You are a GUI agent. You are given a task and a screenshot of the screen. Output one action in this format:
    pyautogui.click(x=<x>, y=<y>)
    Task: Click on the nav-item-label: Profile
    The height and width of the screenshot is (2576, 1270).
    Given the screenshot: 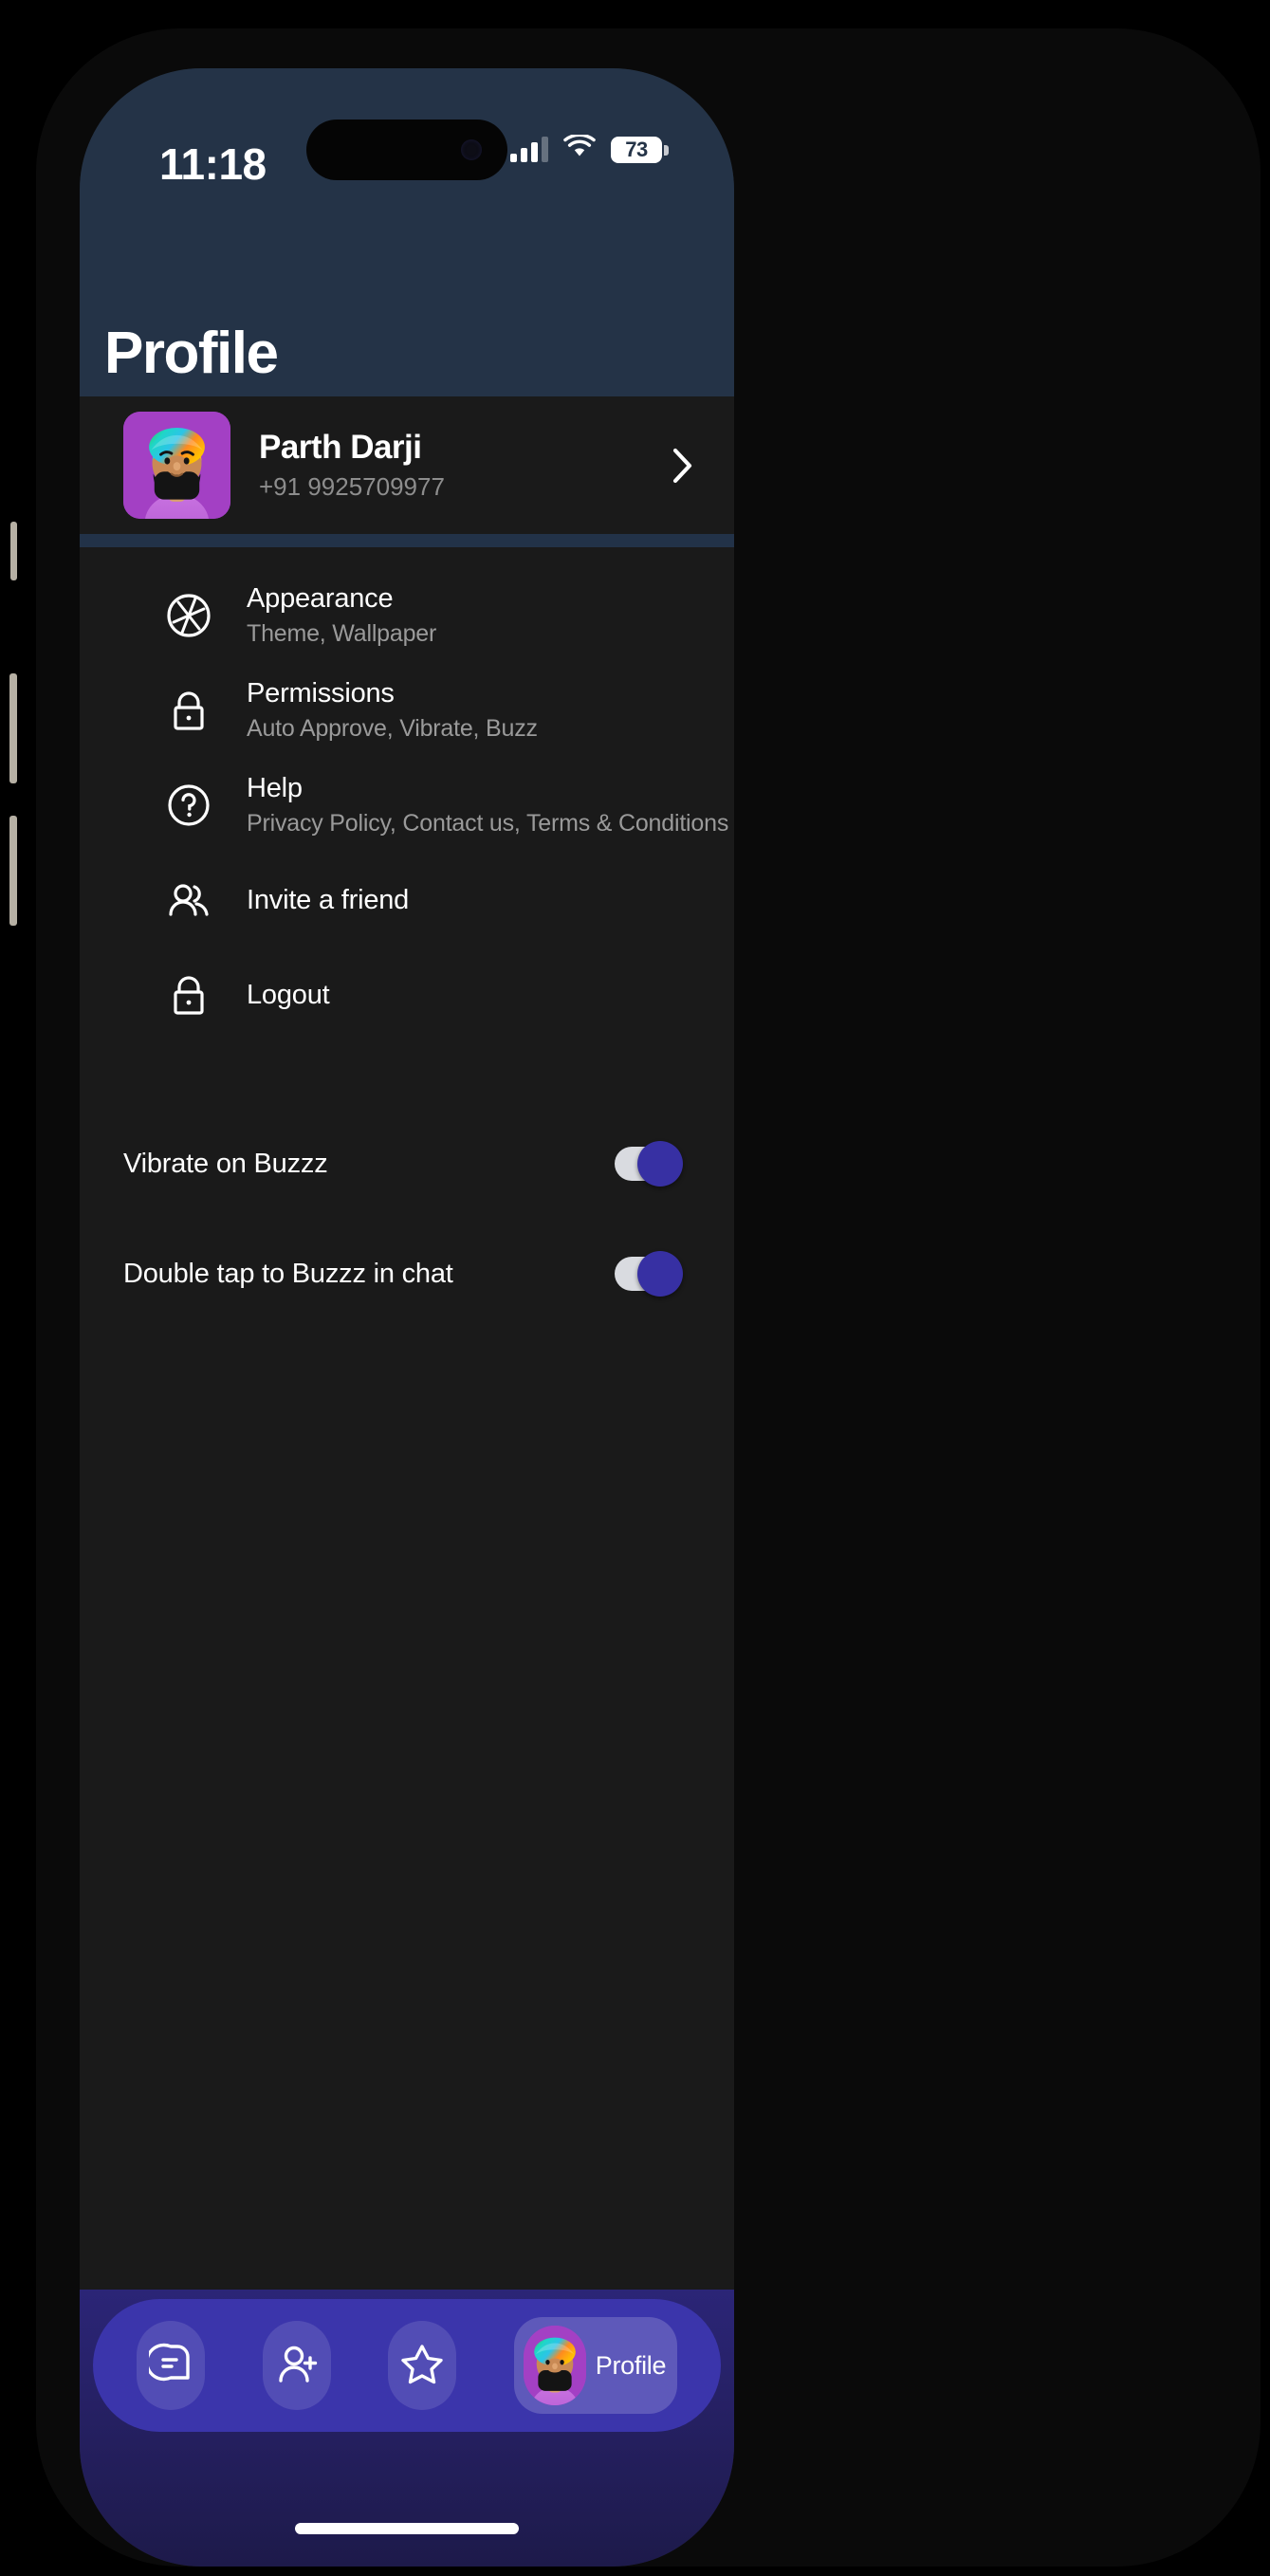 What is the action you would take?
    pyautogui.click(x=631, y=2365)
    